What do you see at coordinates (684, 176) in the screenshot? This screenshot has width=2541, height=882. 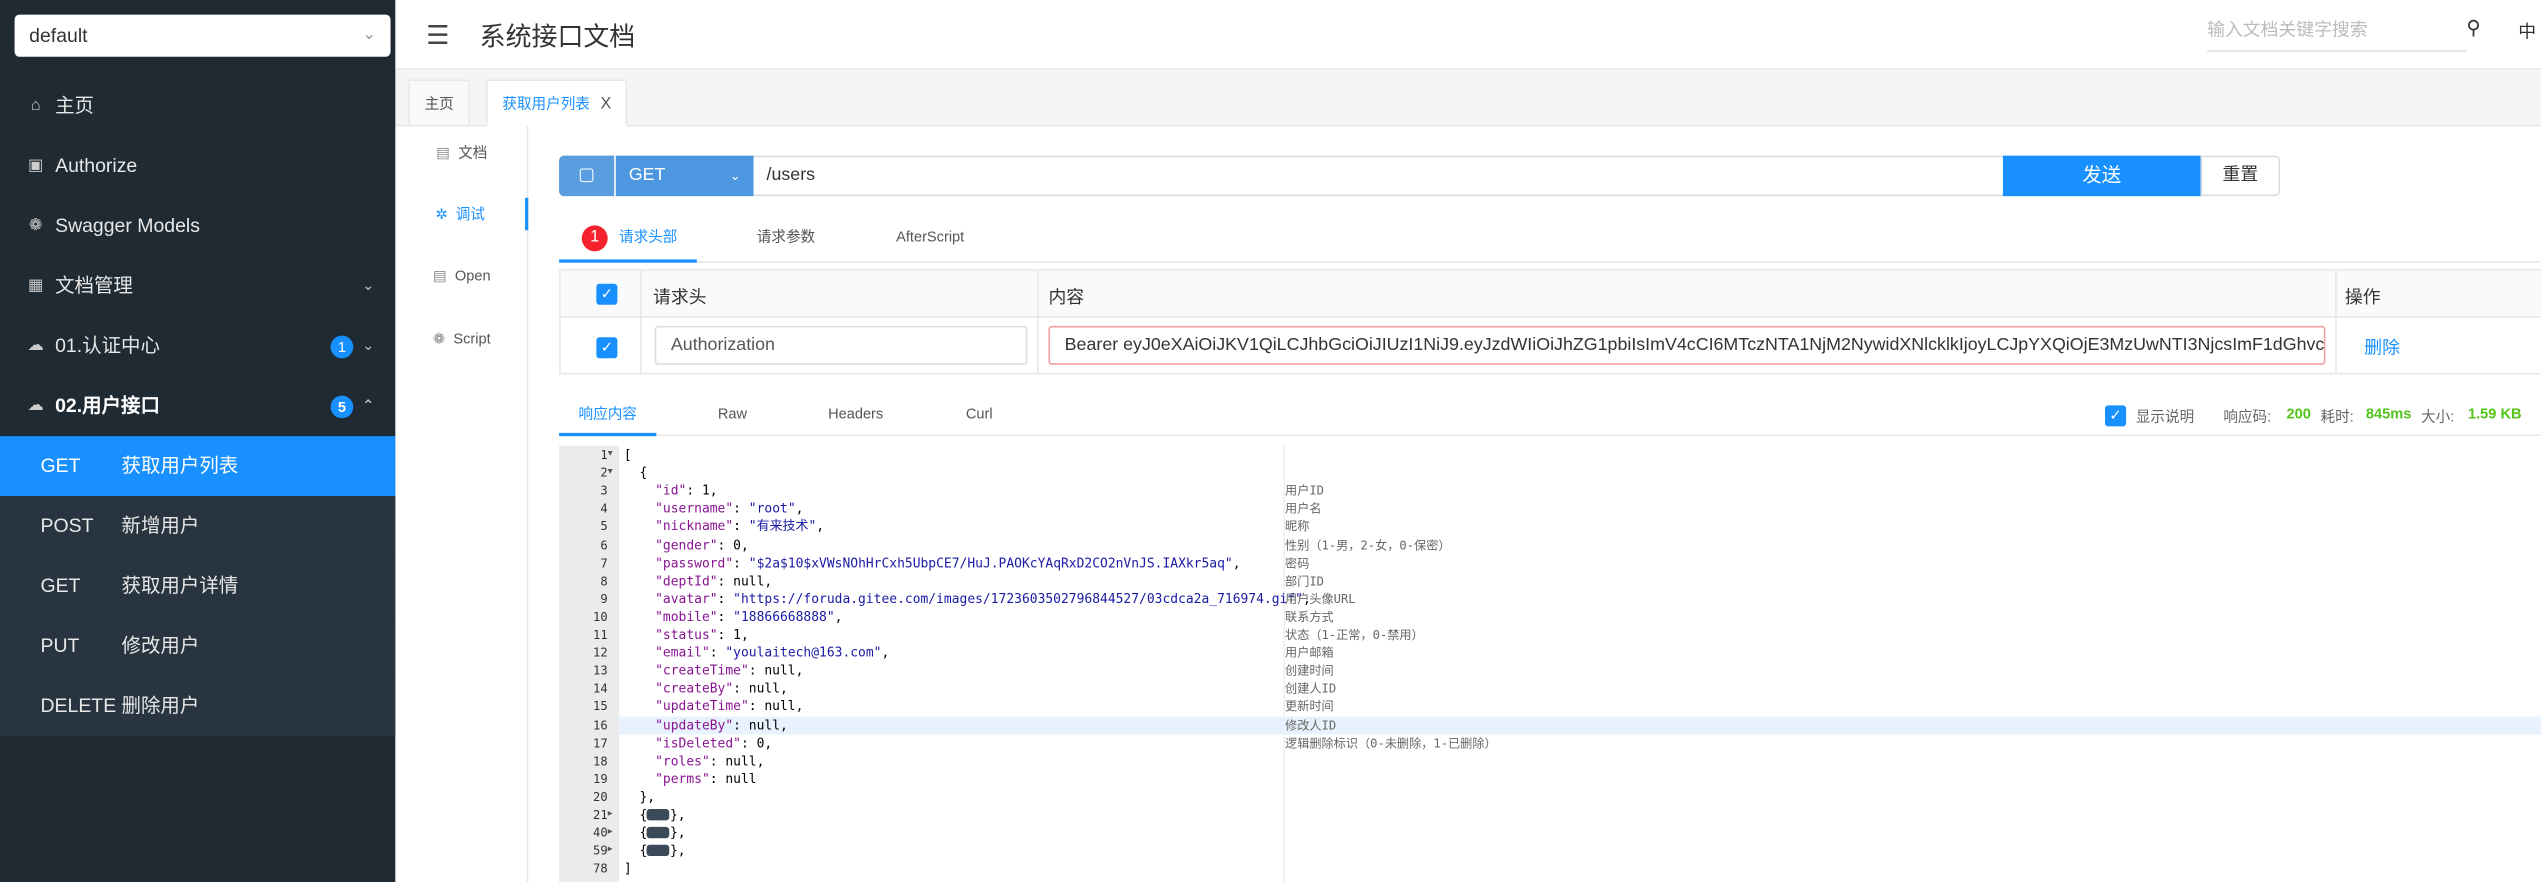 I see `method-select: GET ⌄` at bounding box center [684, 176].